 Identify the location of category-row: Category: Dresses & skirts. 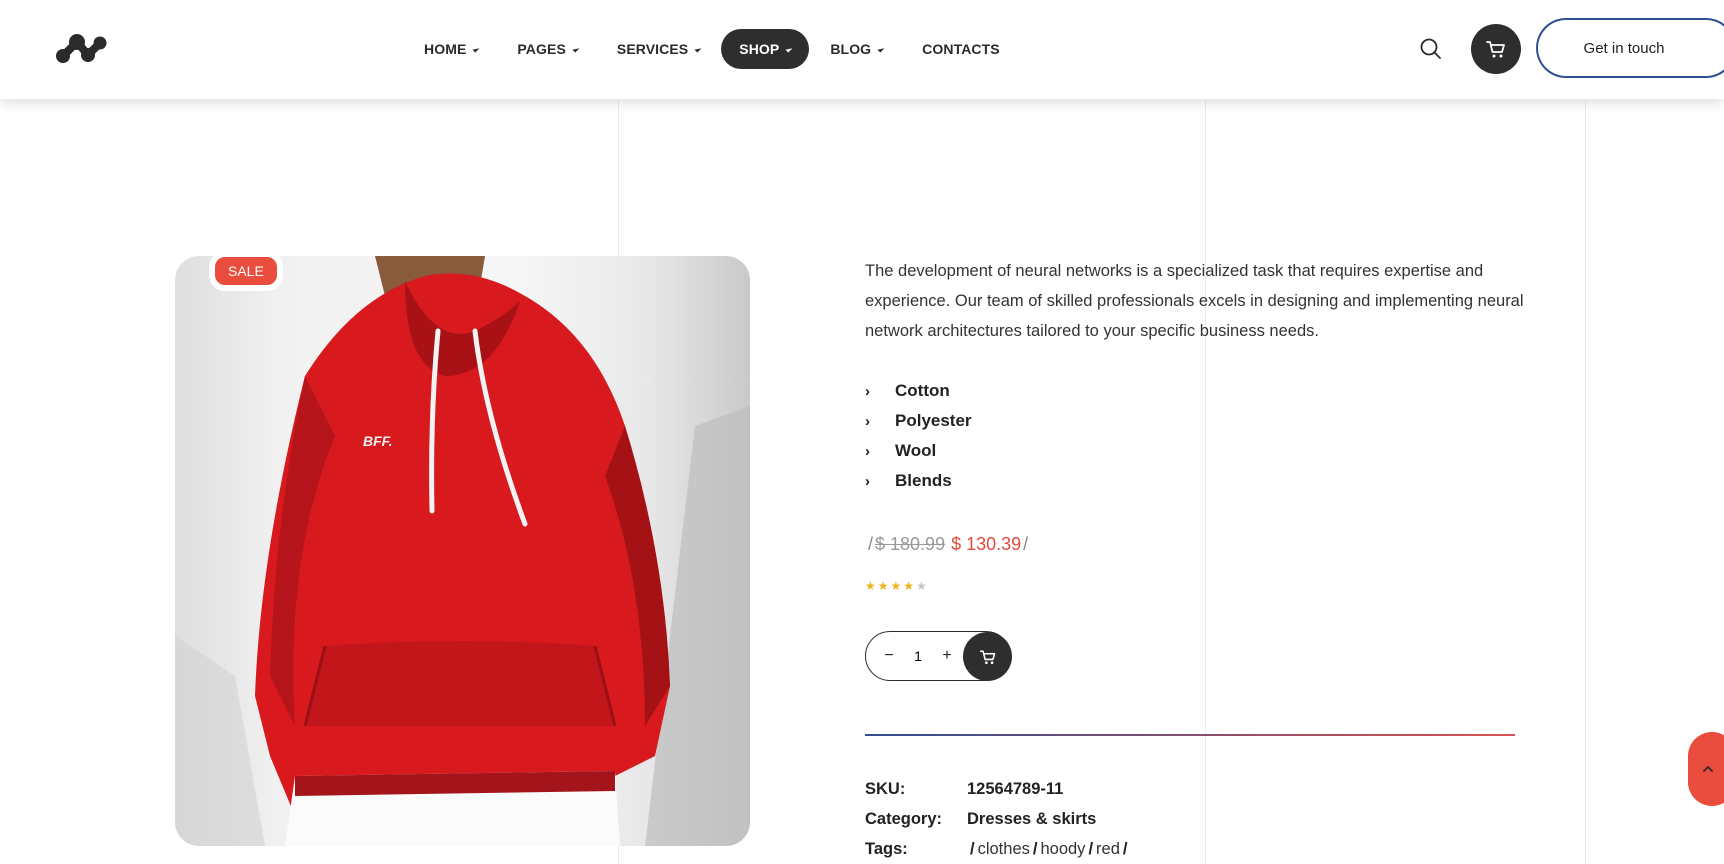
(980, 819).